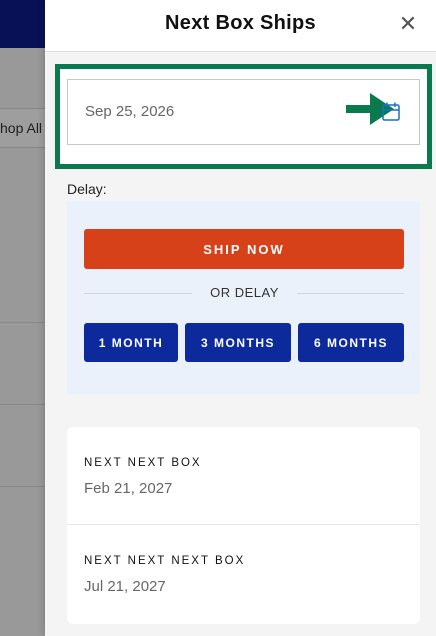 The image size is (436, 636). I want to click on drawer-title: Next Box Ships, so click(240, 23).